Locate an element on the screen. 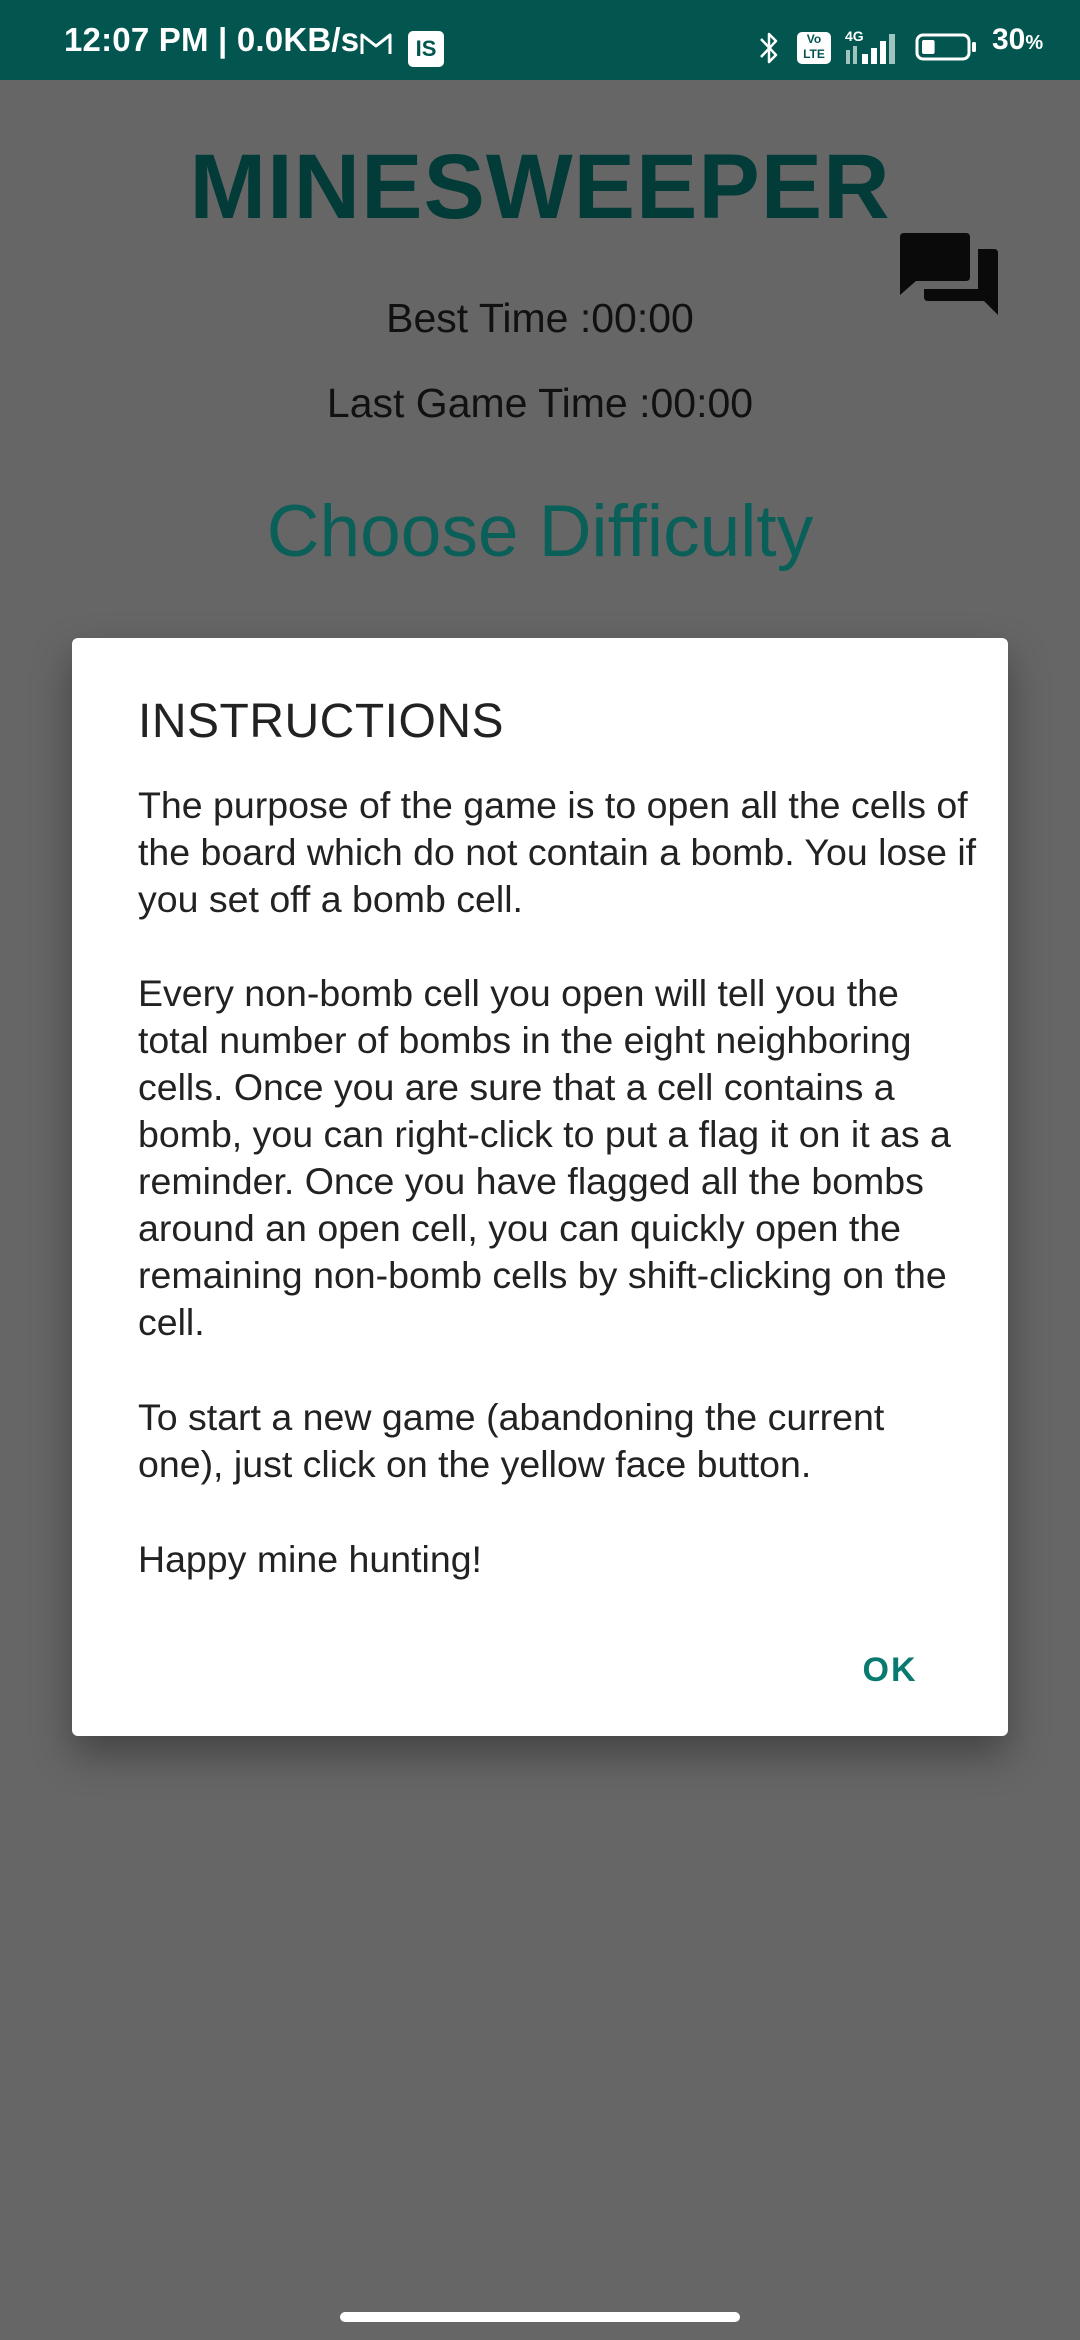  app-title: MINESWEEPER is located at coordinates (540, 187).